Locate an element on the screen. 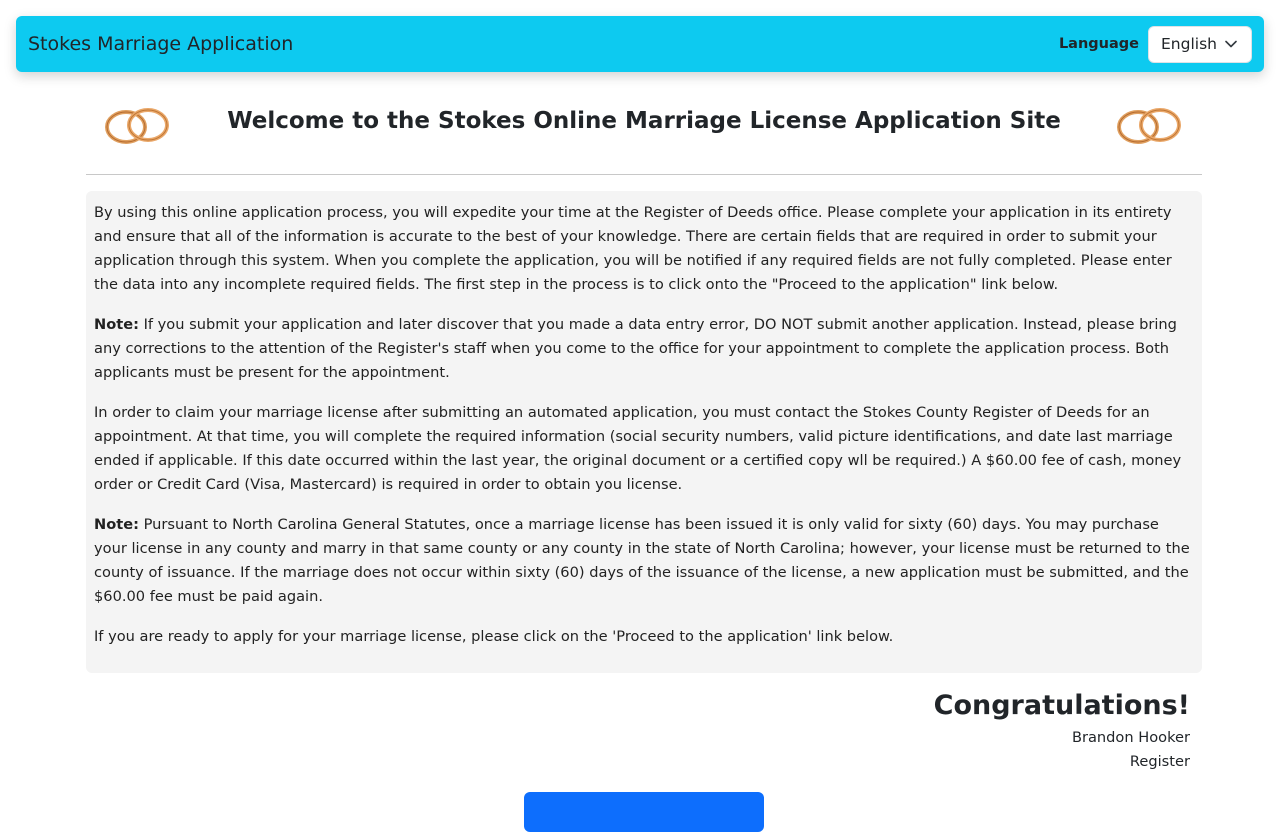  language-select: English is located at coordinates (1200, 44).